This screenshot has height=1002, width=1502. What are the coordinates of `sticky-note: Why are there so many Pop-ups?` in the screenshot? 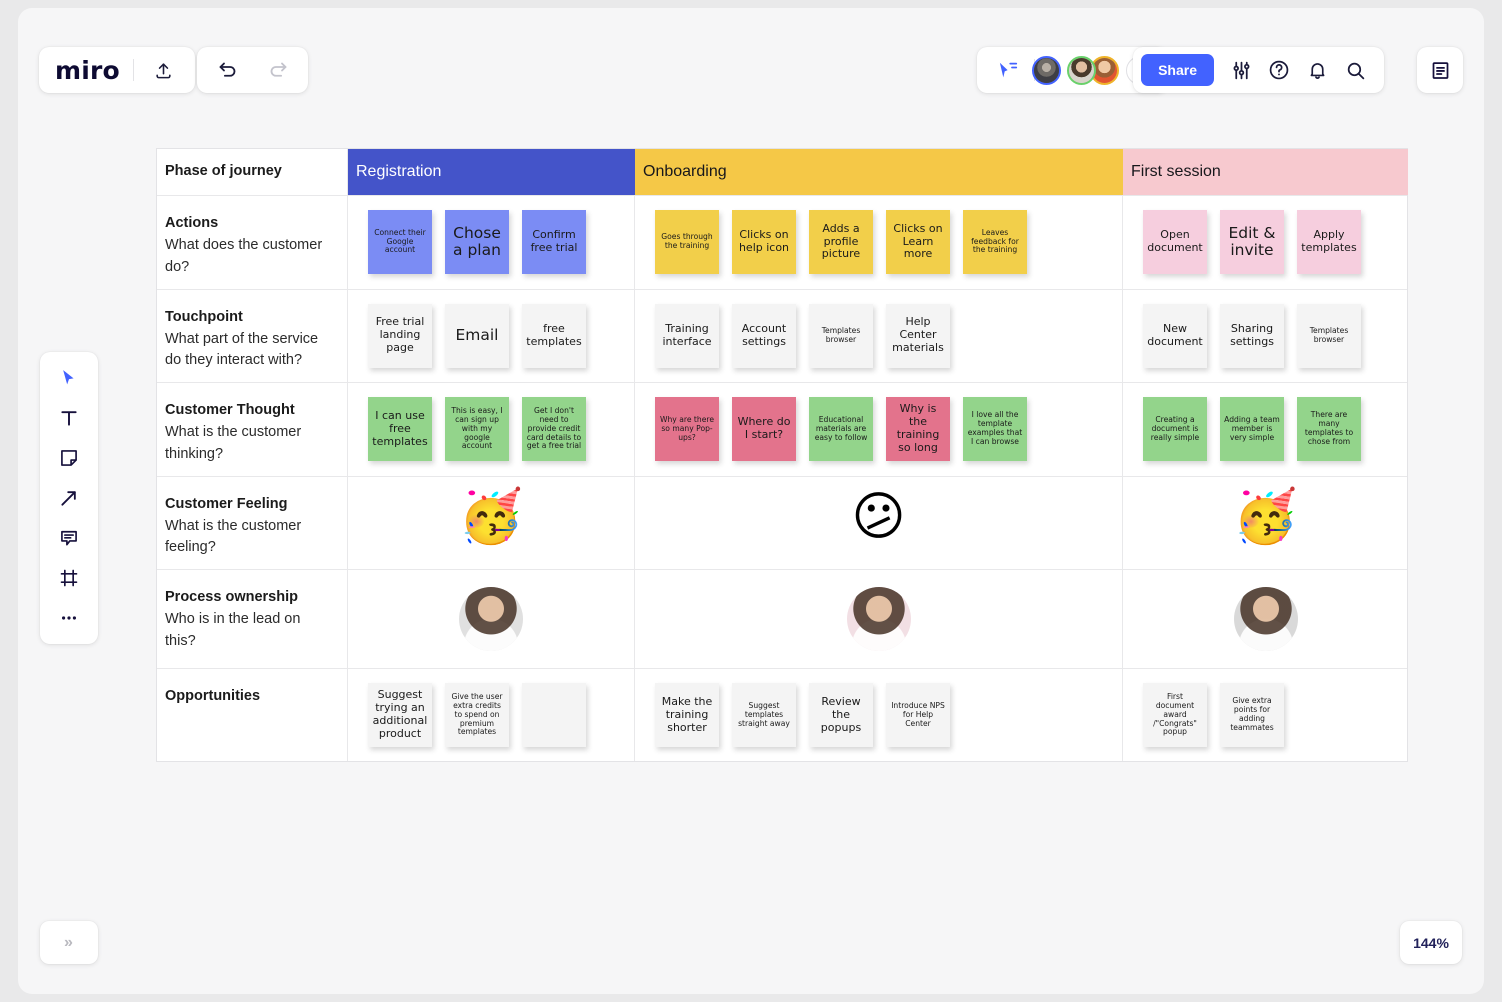 It's located at (687, 429).